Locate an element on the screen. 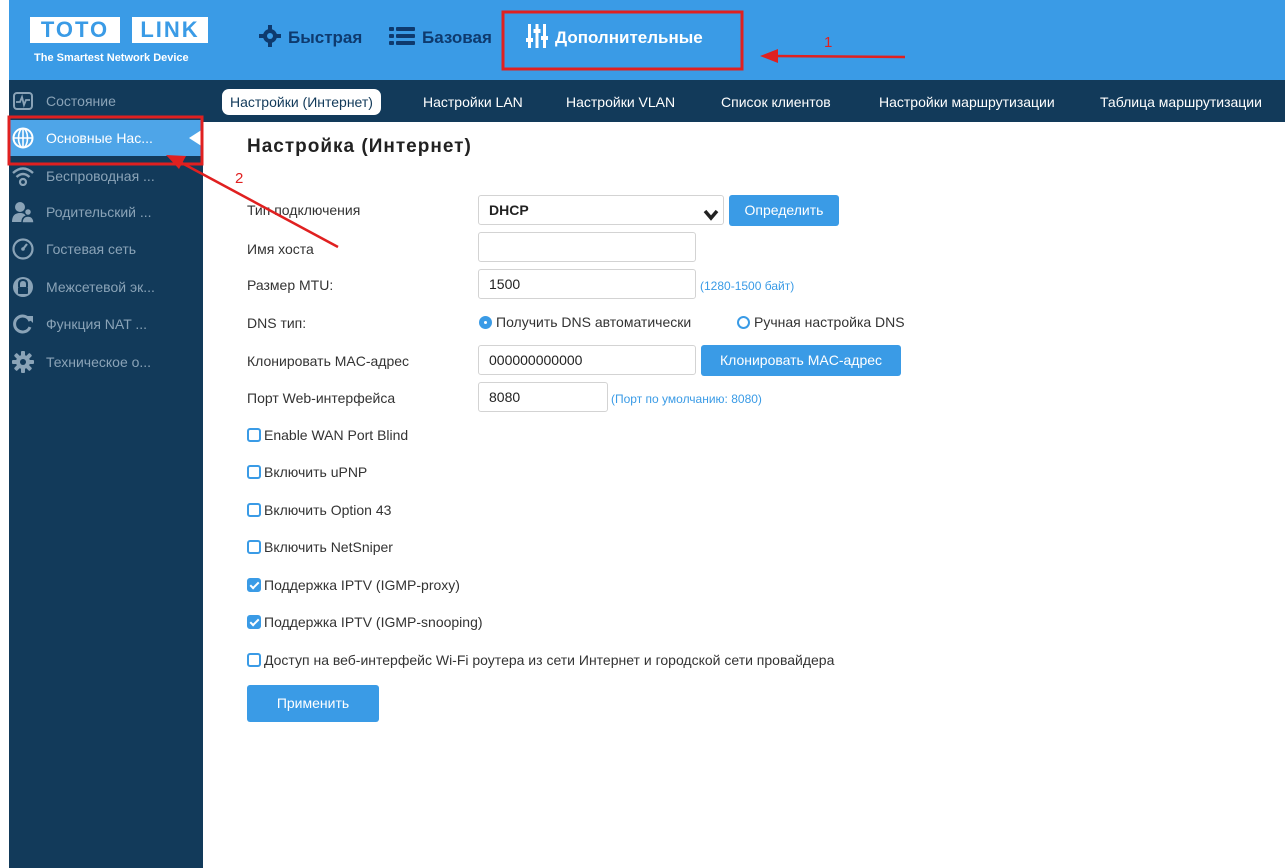  annotation-marker-1: 1 is located at coordinates (828, 42).